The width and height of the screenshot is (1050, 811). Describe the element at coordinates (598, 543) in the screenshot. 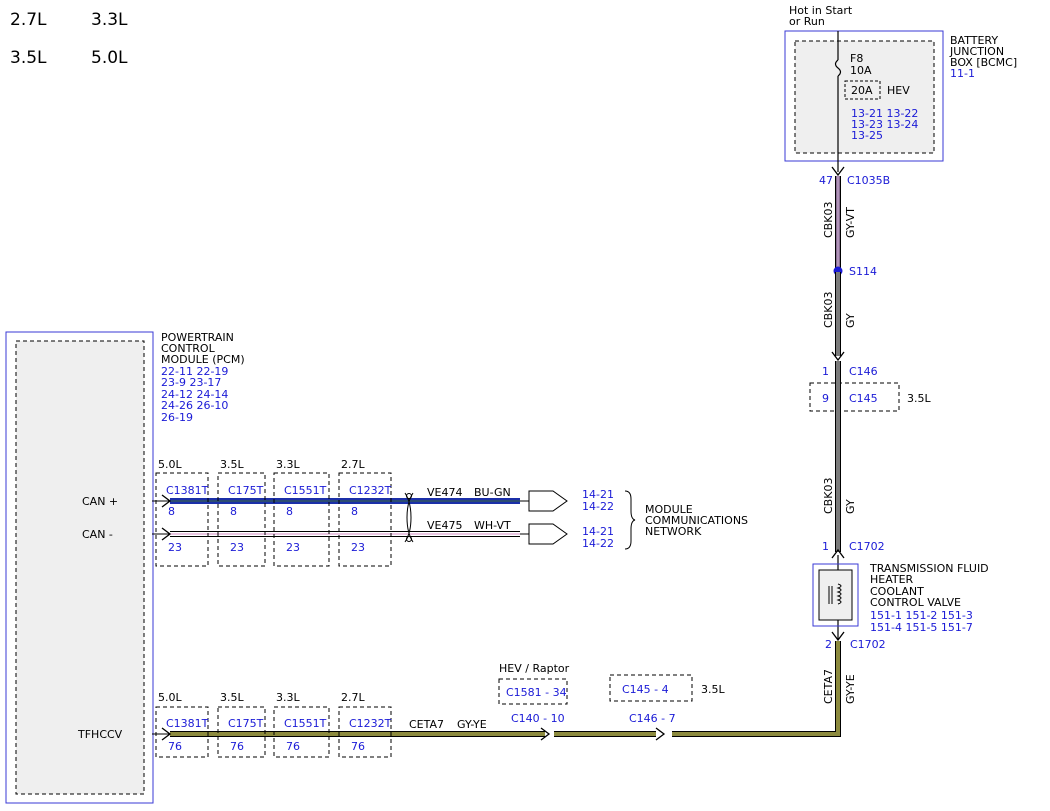

I see `can-lo-ref-2: 14-22` at that location.